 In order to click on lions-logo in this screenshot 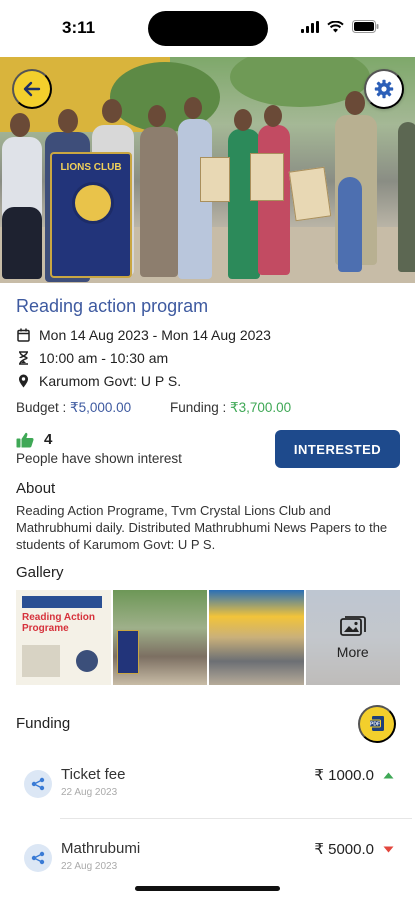, I will do `click(93, 203)`.